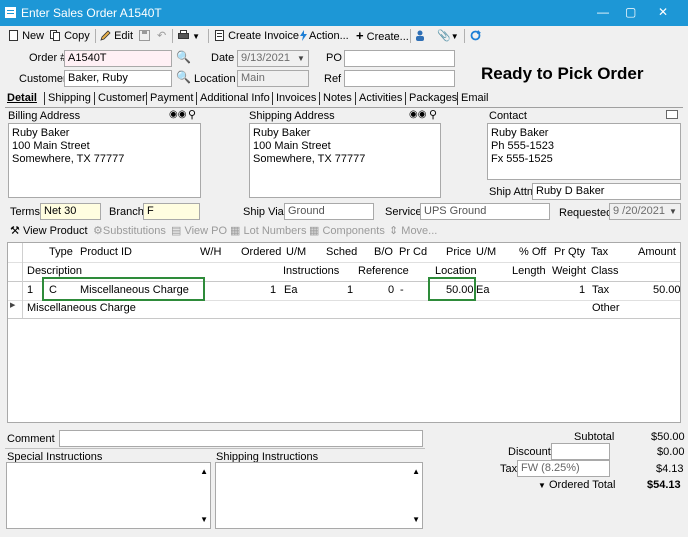  Describe the element at coordinates (122, 98) in the screenshot. I see `tab-customer: Customer` at that location.